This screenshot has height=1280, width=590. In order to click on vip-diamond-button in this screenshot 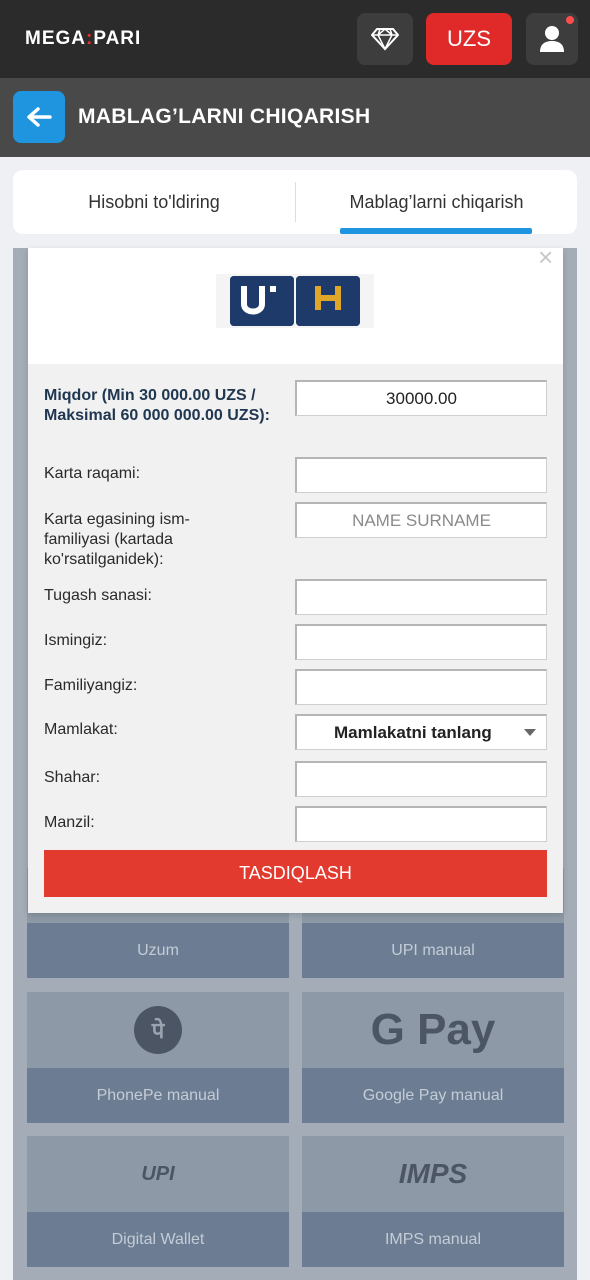, I will do `click(385, 39)`.